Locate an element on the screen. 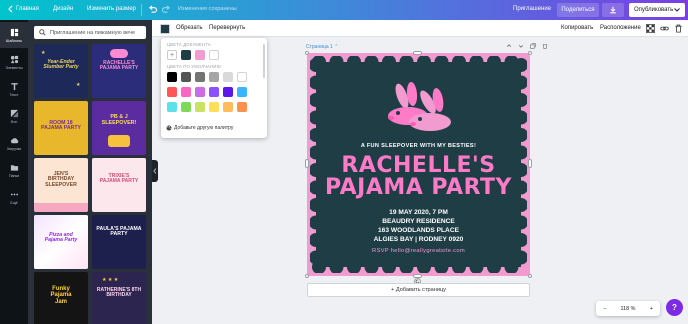 Image resolution: width=688 pixels, height=324 pixels. rail-item-uploads: Загрузки is located at coordinates (14, 143).